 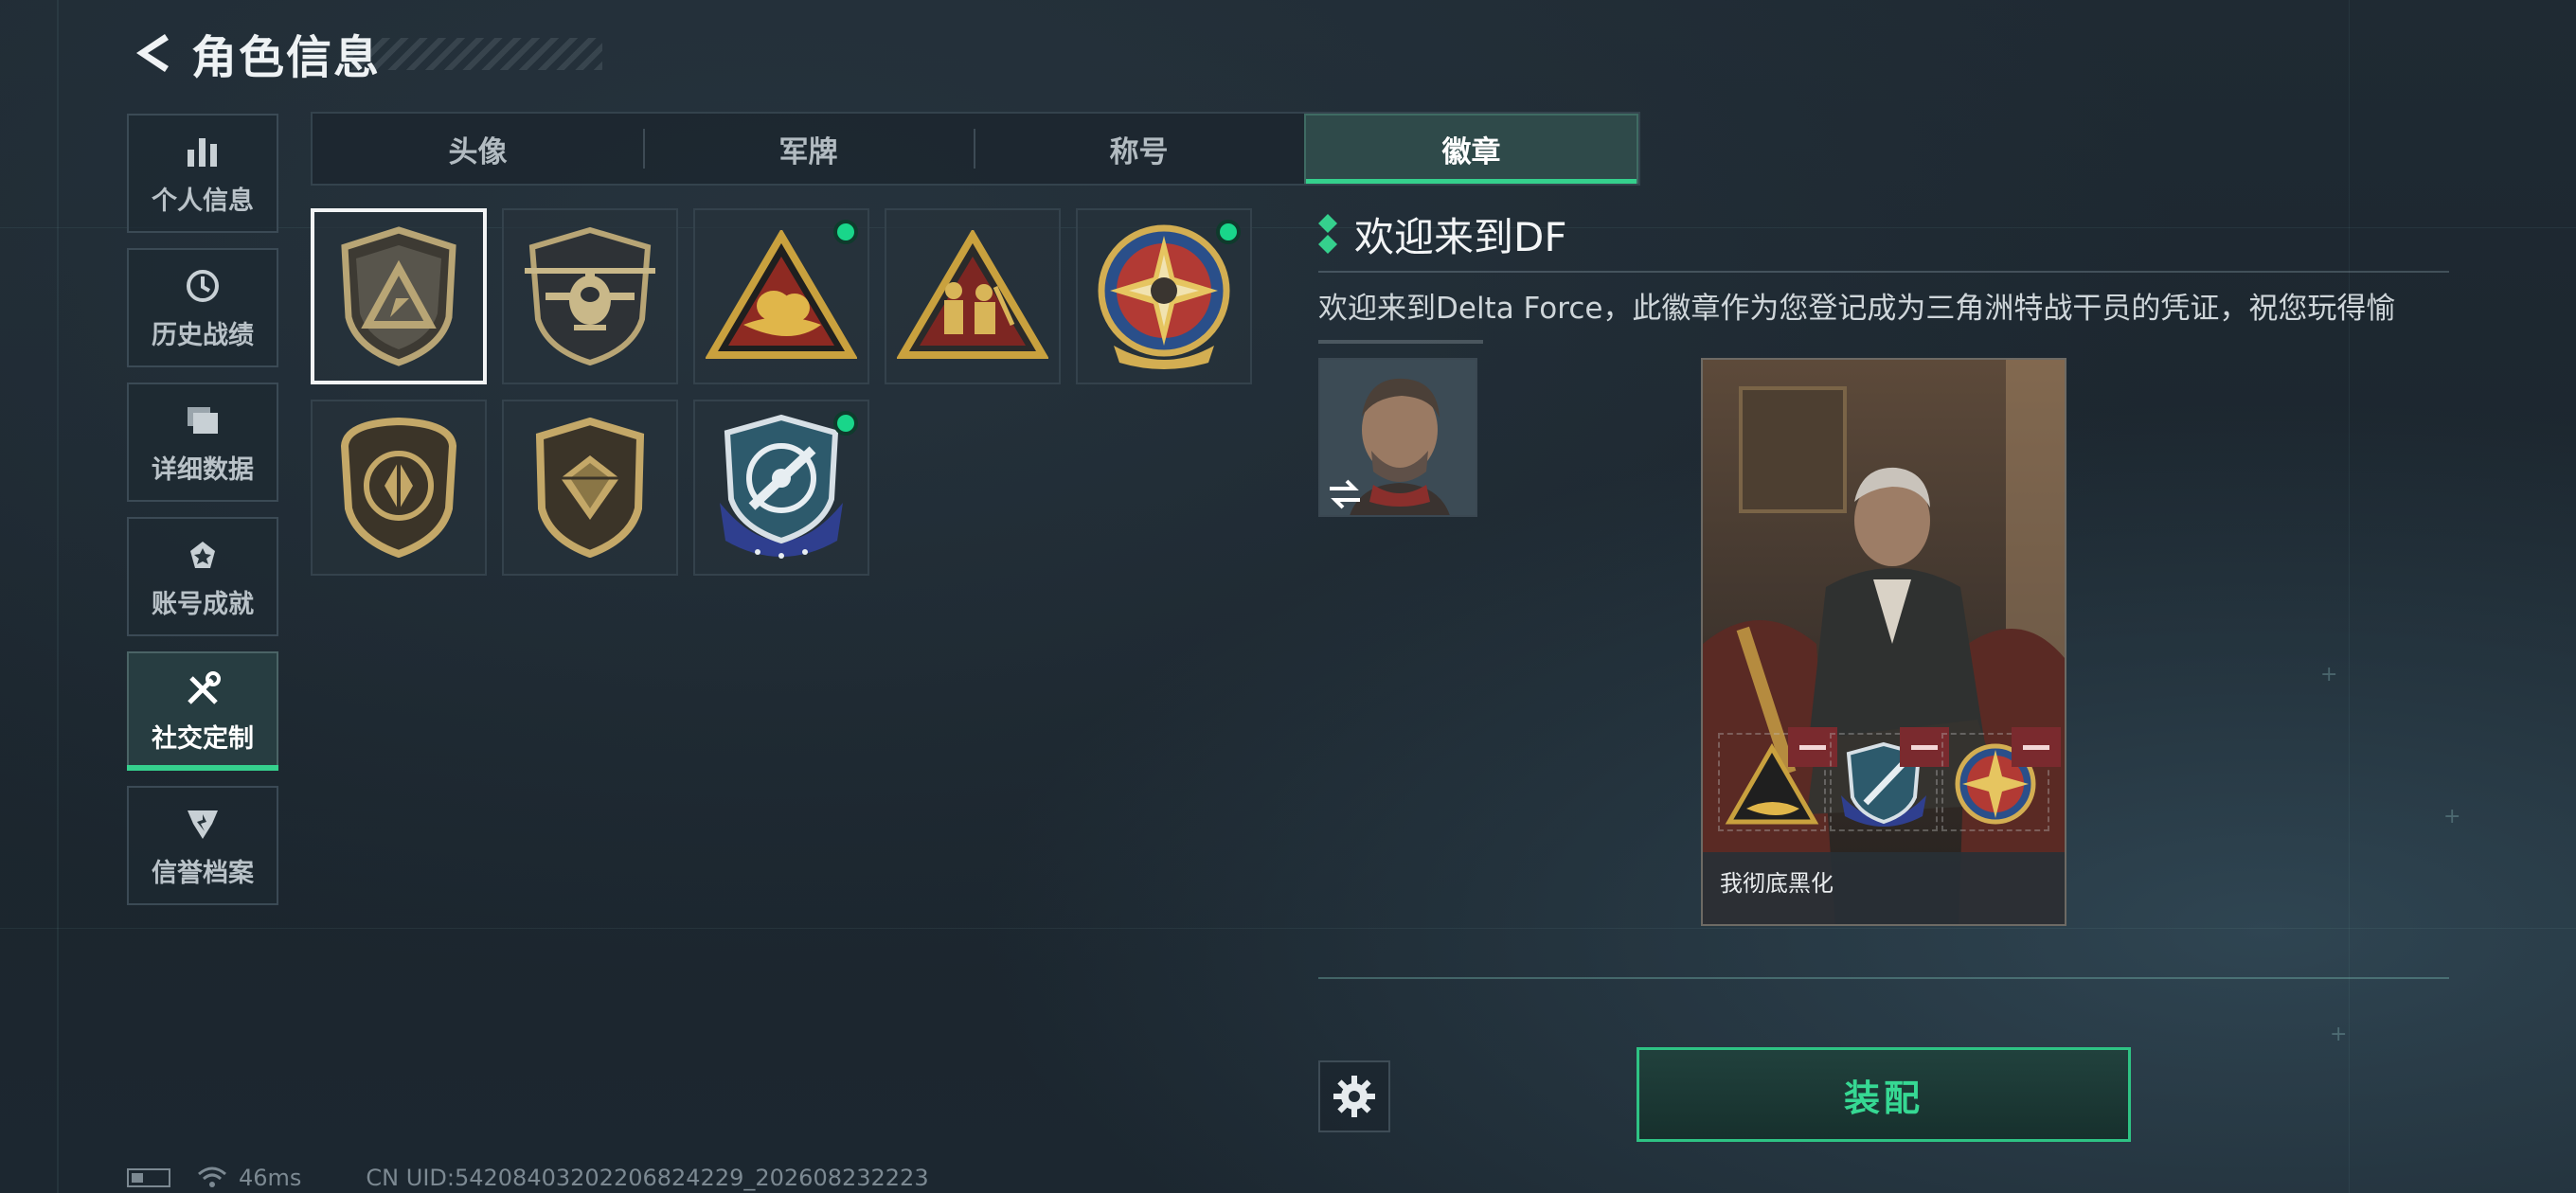 I want to click on tab-avatar: 头像, so click(x=478, y=149).